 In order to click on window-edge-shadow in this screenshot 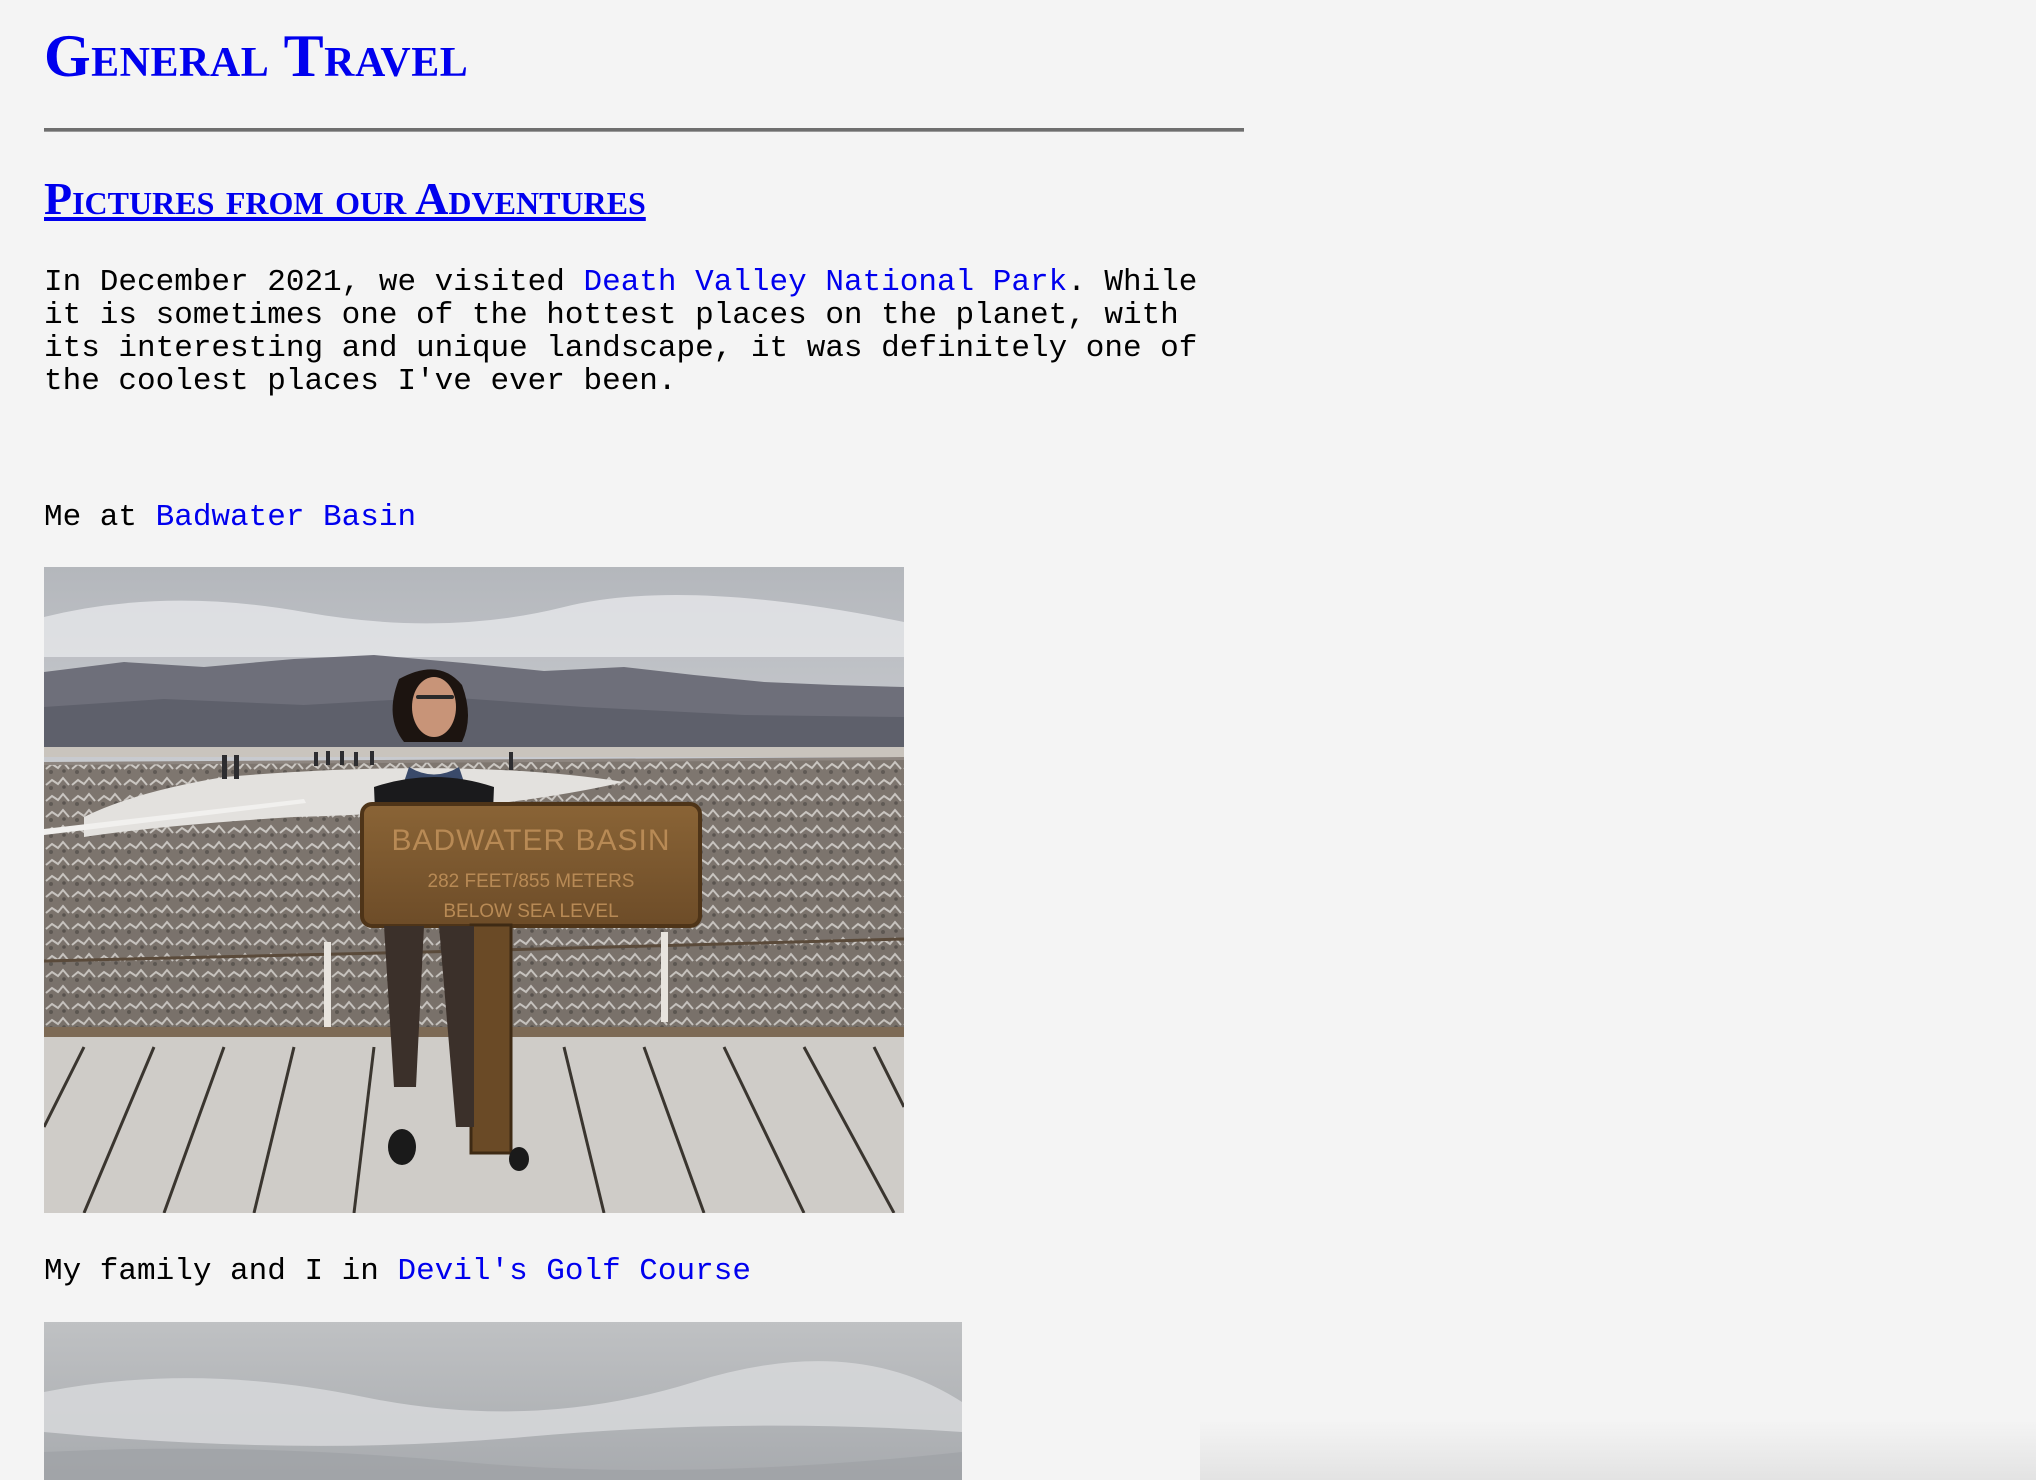, I will do `click(1618, 1450)`.